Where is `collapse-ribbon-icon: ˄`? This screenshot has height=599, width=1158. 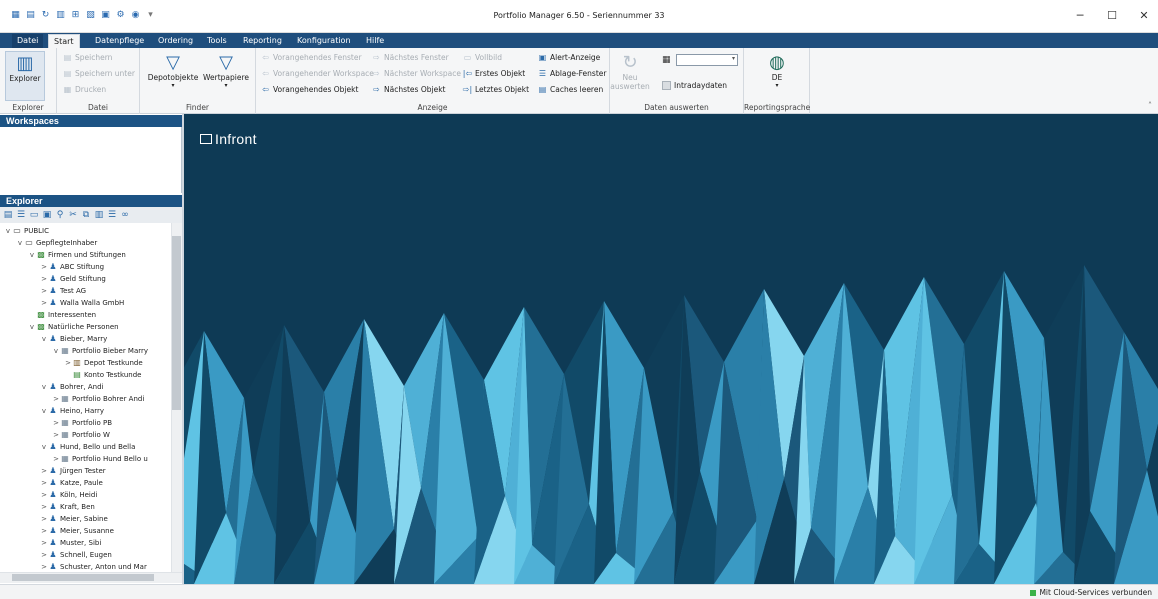 collapse-ribbon-icon: ˄ is located at coordinates (1150, 105).